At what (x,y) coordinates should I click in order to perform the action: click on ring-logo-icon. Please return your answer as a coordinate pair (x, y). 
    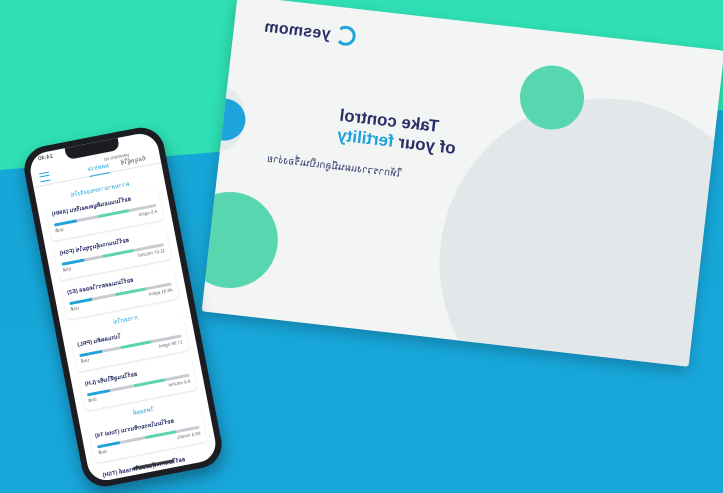
    Looking at the image, I should click on (345, 35).